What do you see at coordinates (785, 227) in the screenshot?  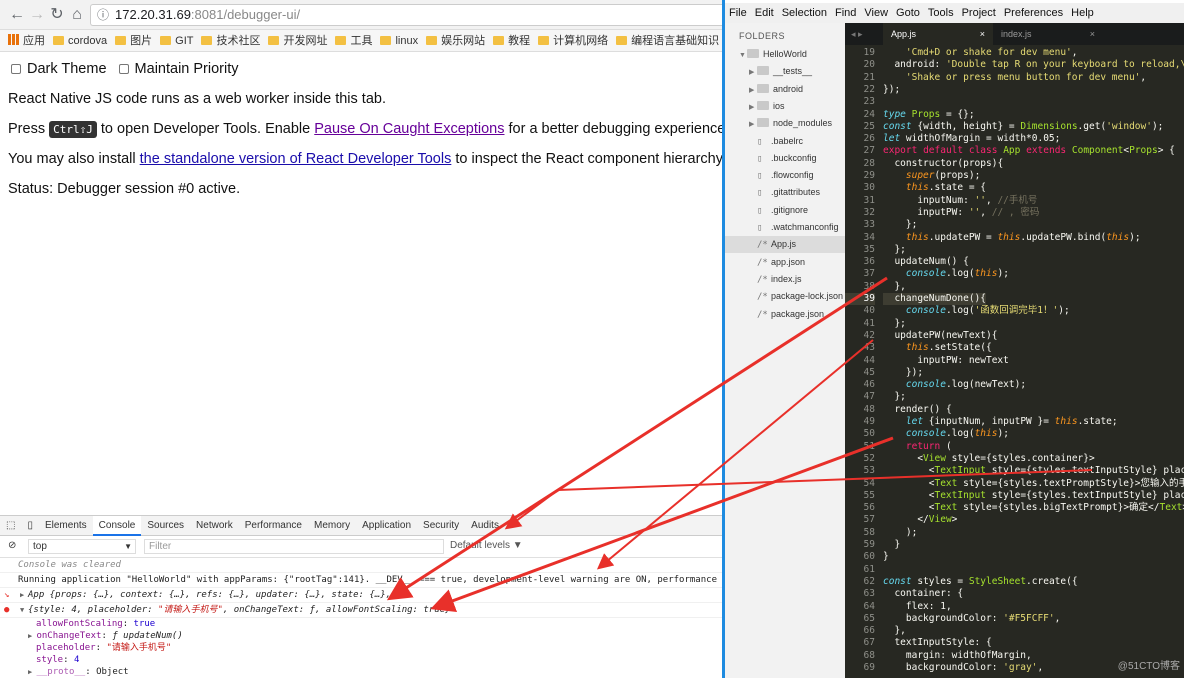 I see `sidebar-item: ▯ .watchmanconfig` at bounding box center [785, 227].